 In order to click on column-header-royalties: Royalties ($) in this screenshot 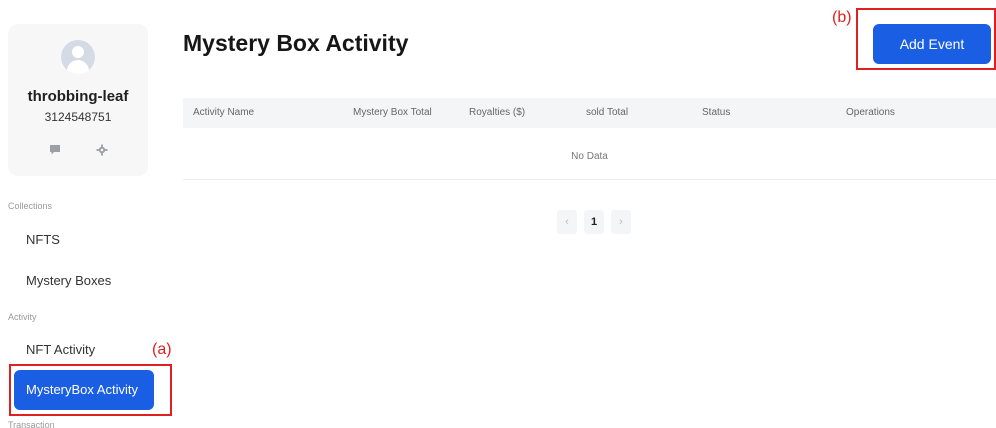, I will do `click(497, 112)`.